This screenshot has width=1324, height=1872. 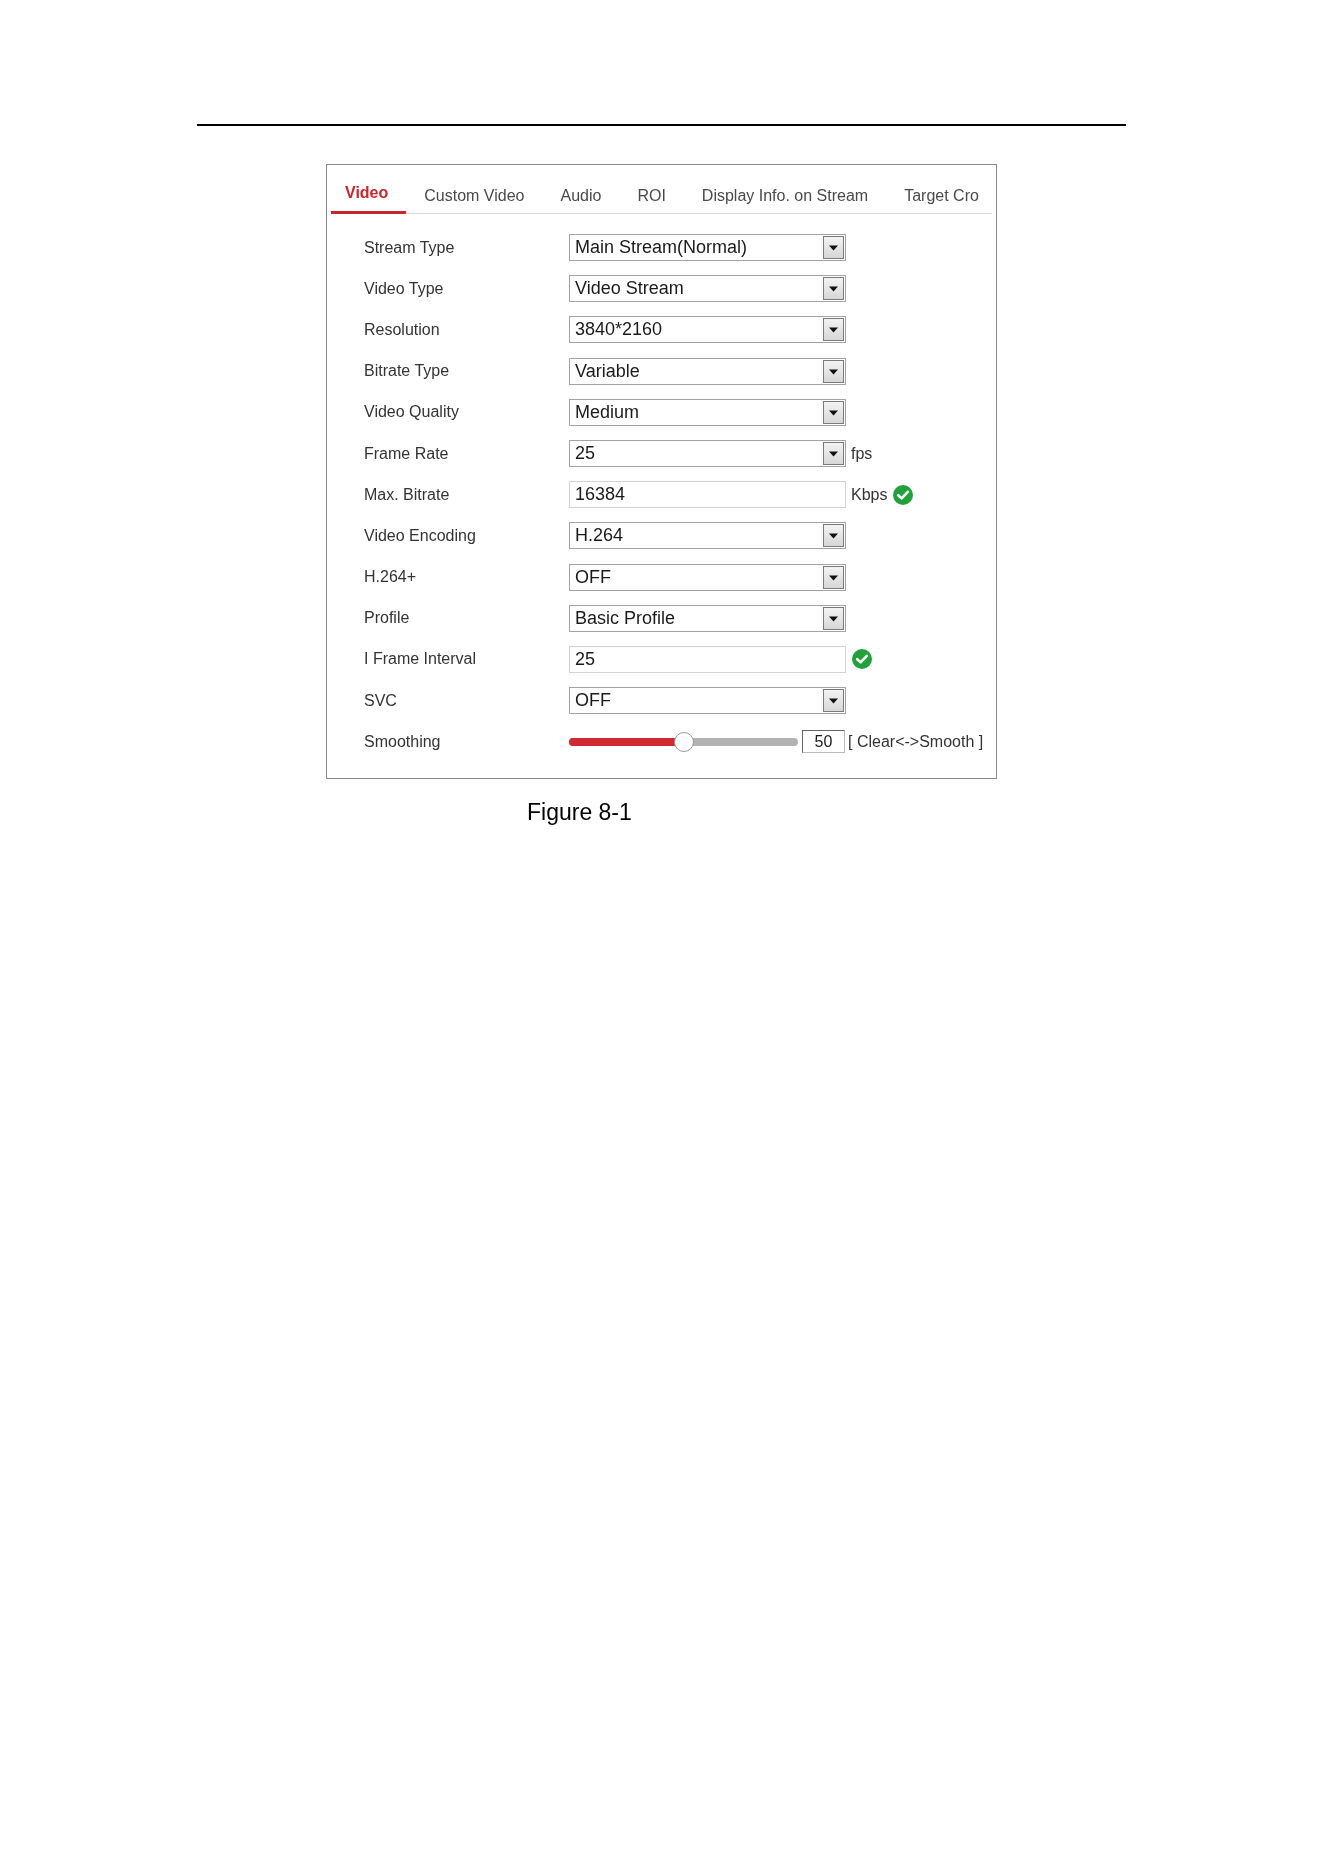 What do you see at coordinates (579, 812) in the screenshot?
I see `figure-caption: Figure 8-1` at bounding box center [579, 812].